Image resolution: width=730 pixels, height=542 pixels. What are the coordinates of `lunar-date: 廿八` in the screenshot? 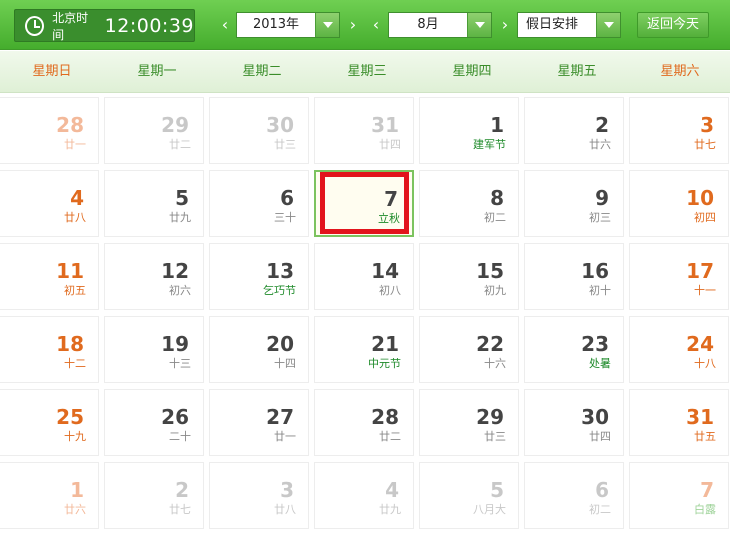 It's located at (75, 217).